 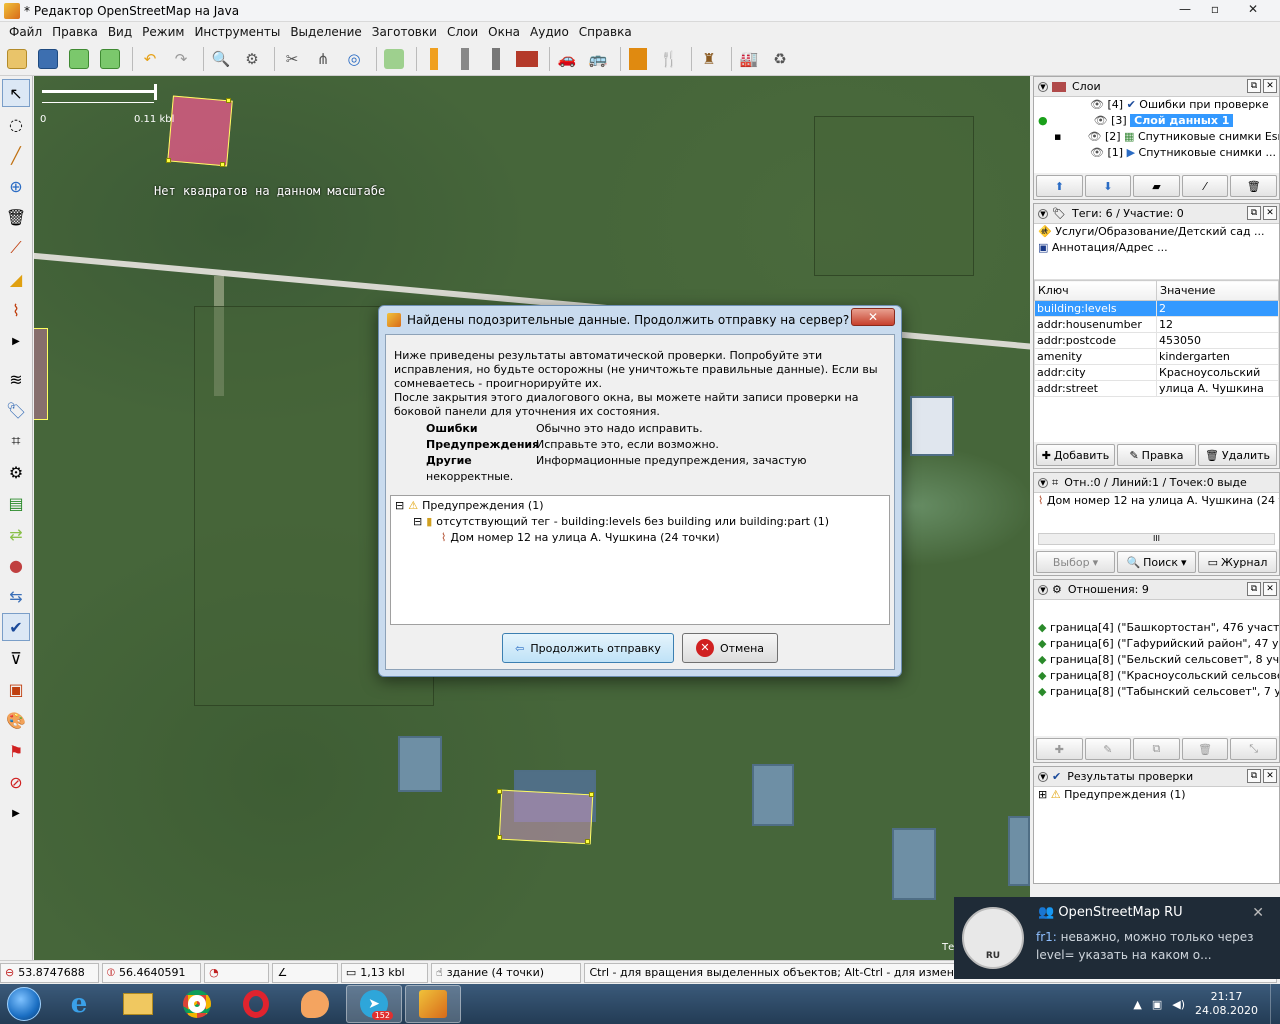 I want to click on bus-icon: 🚌, so click(x=598, y=59).